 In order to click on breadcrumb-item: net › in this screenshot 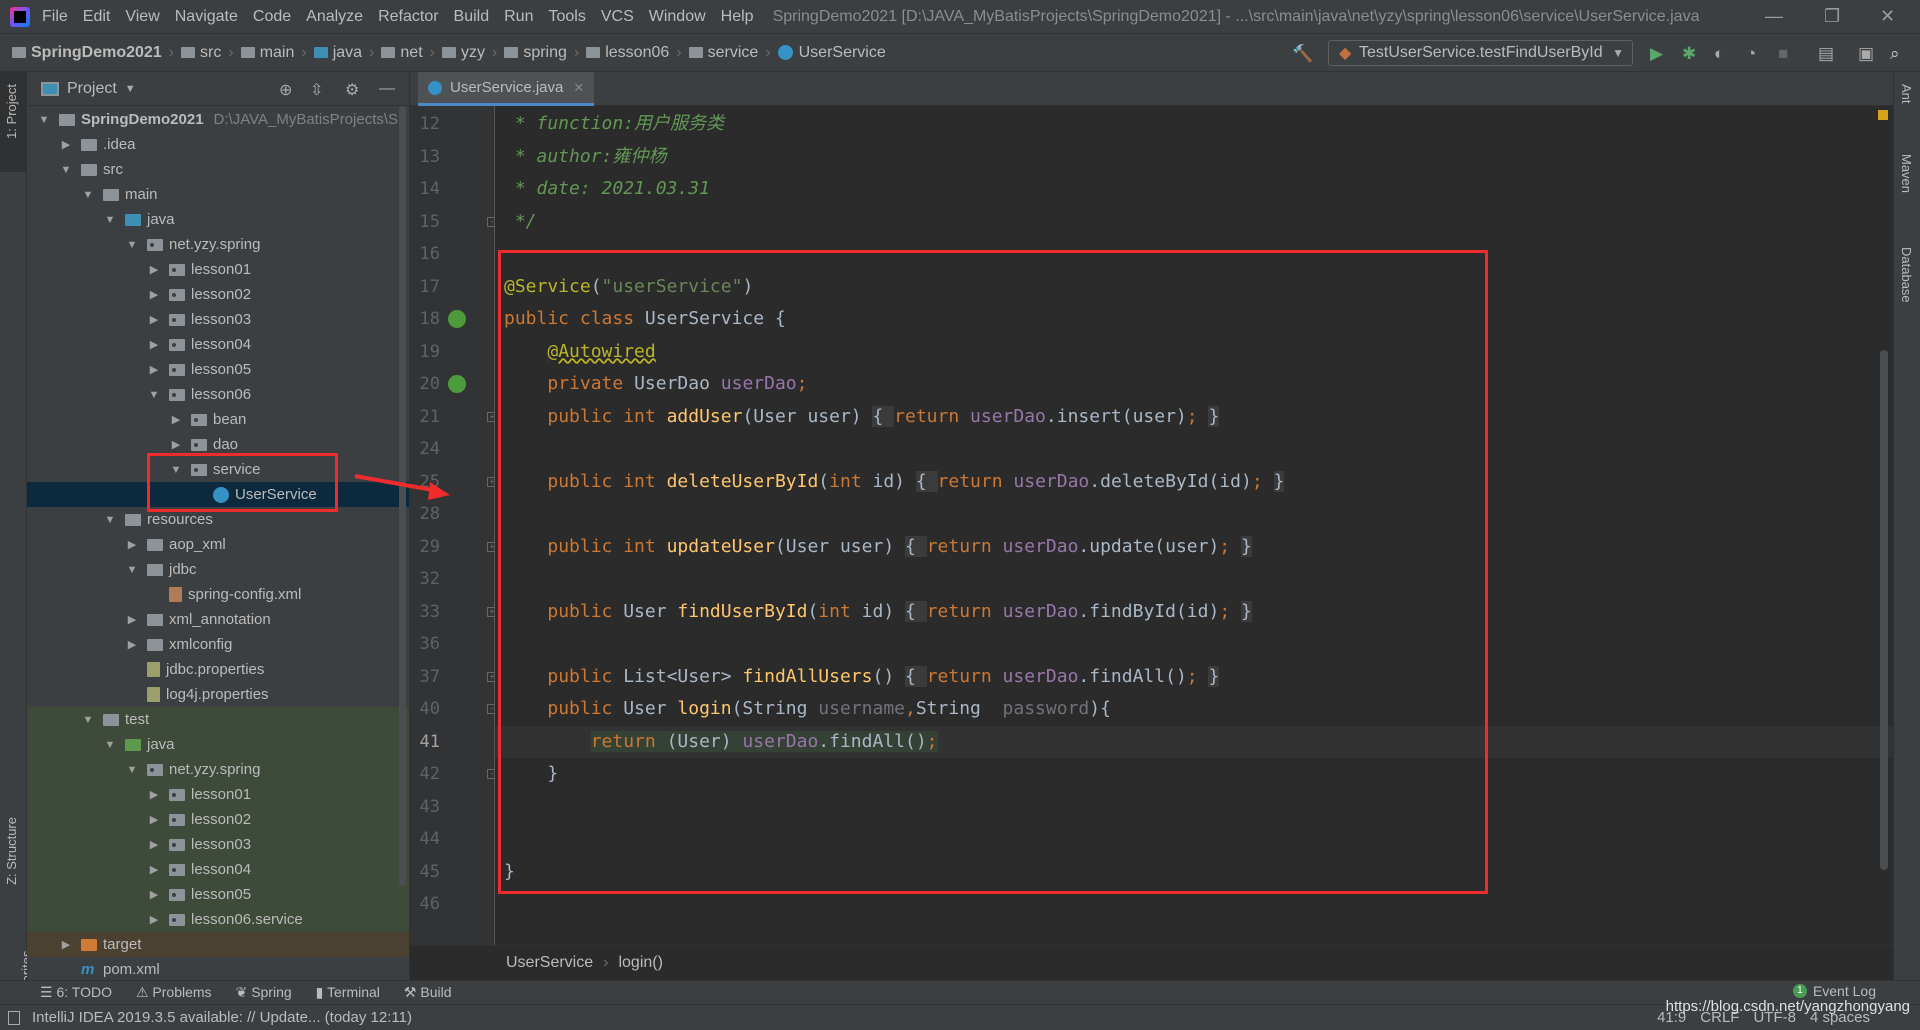, I will do `click(411, 53)`.